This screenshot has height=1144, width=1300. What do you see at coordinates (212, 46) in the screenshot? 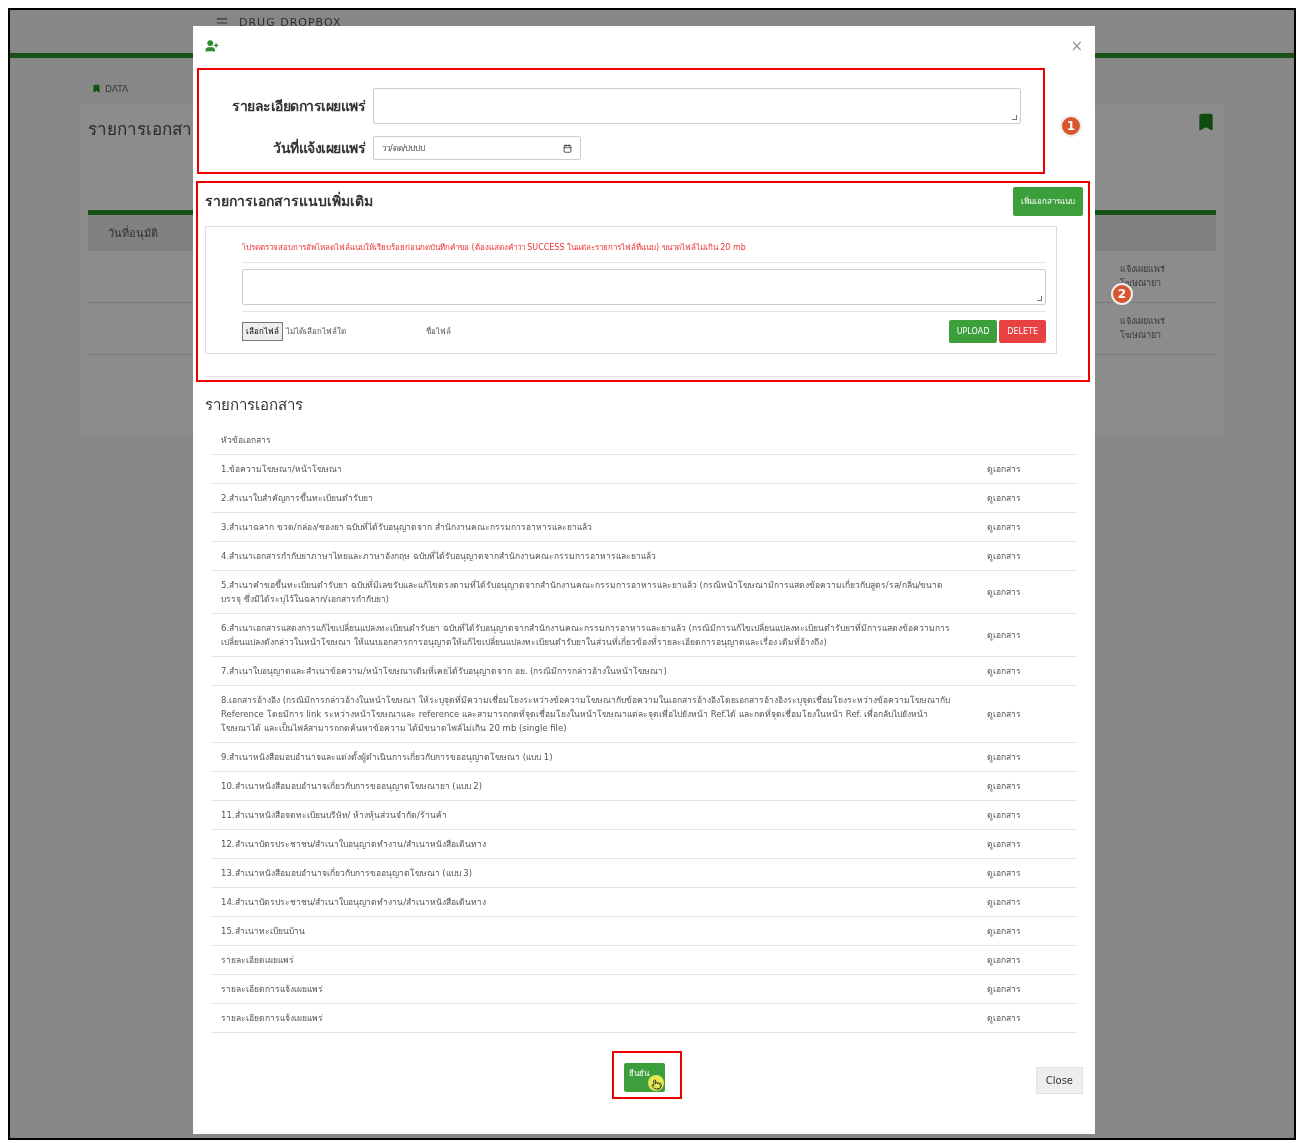
I see `user-plus-icon` at bounding box center [212, 46].